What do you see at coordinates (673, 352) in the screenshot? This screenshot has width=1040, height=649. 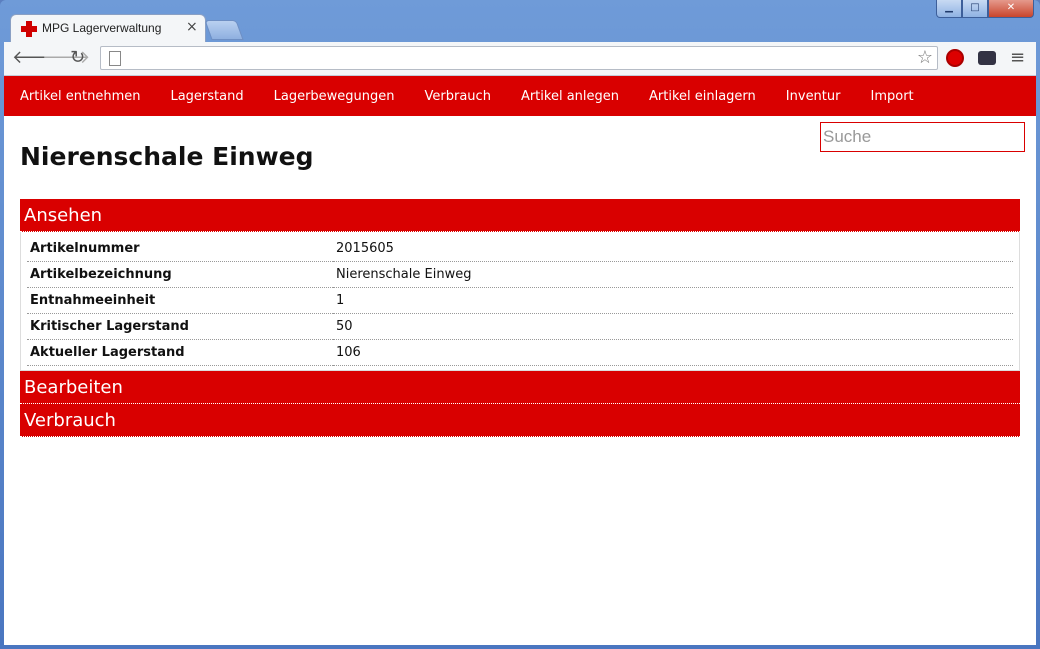 I see `detail-value: 106` at bounding box center [673, 352].